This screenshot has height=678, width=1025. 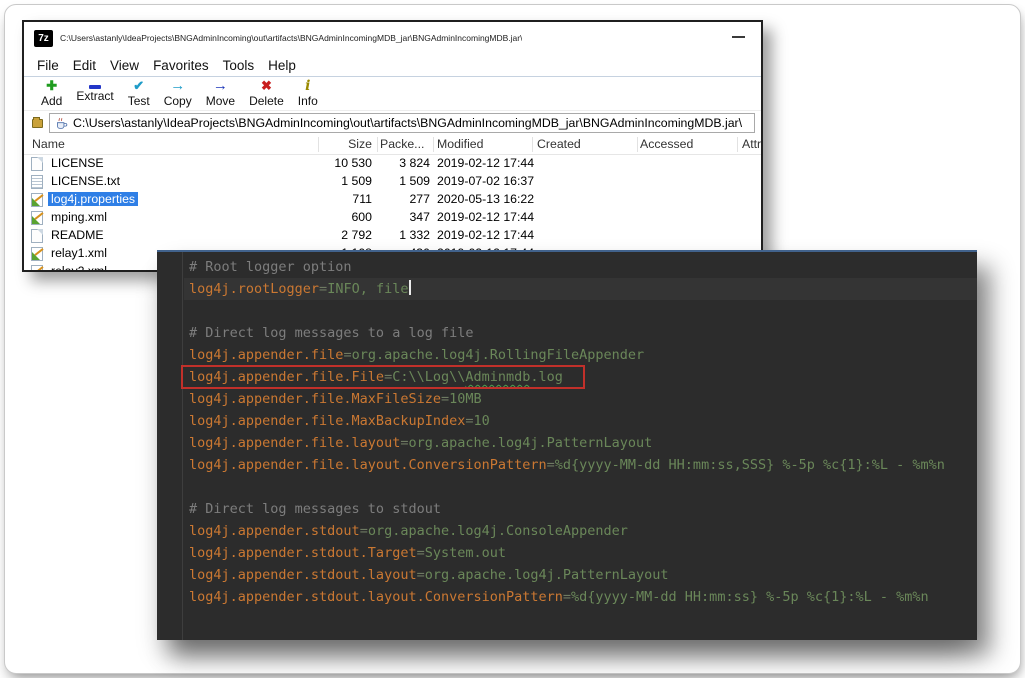 I want to click on table-row: README 2 792 1 332 2019-02-12 17:44, so click(x=392, y=236).